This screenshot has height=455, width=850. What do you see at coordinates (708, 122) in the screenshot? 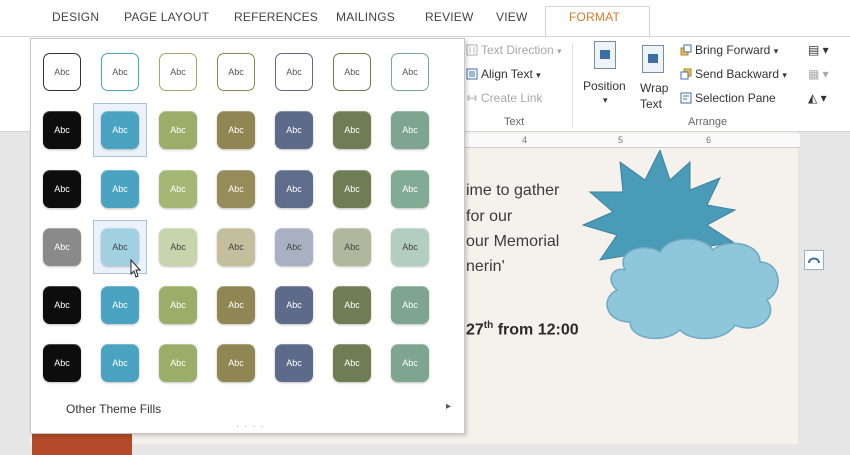
I see `arrange-group-label: Arrange` at bounding box center [708, 122].